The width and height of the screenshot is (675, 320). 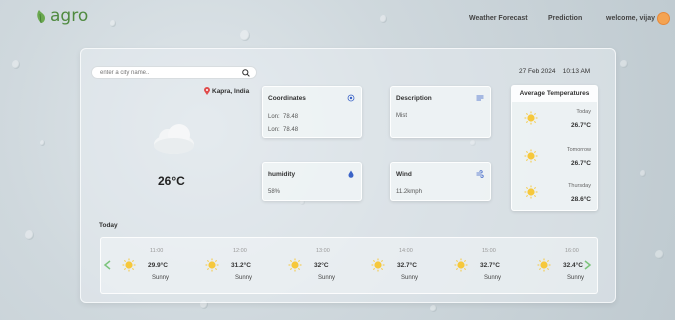 I want to click on location-label: Kapra, India, so click(x=226, y=91).